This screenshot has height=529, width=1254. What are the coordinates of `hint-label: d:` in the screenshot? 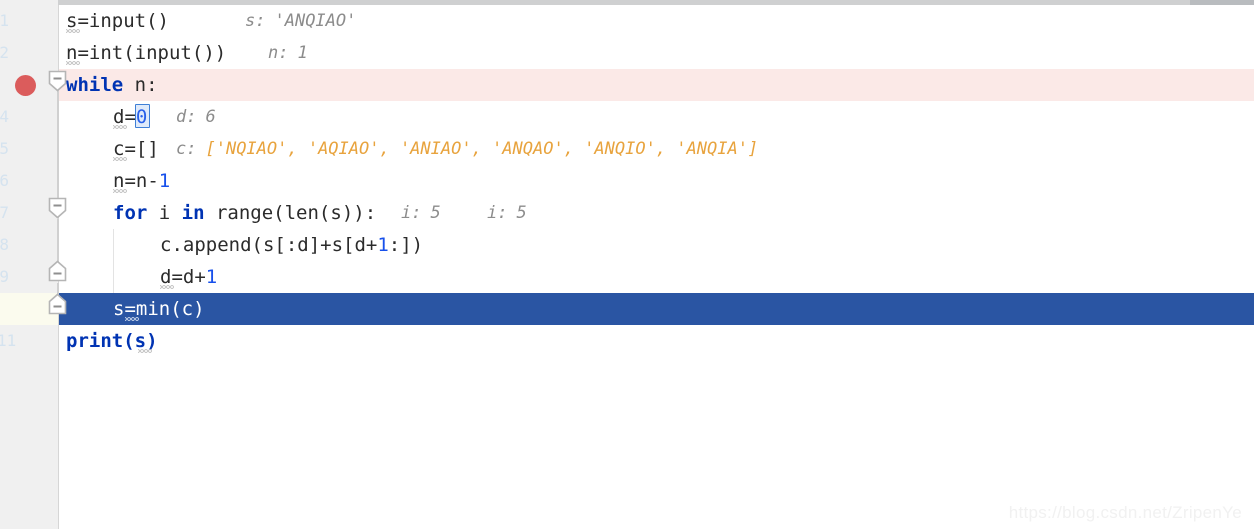 It's located at (186, 117).